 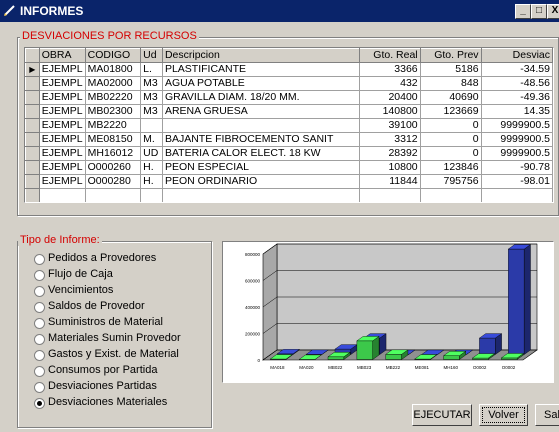 I want to click on column-header-ud: Ud, so click(x=151, y=55).